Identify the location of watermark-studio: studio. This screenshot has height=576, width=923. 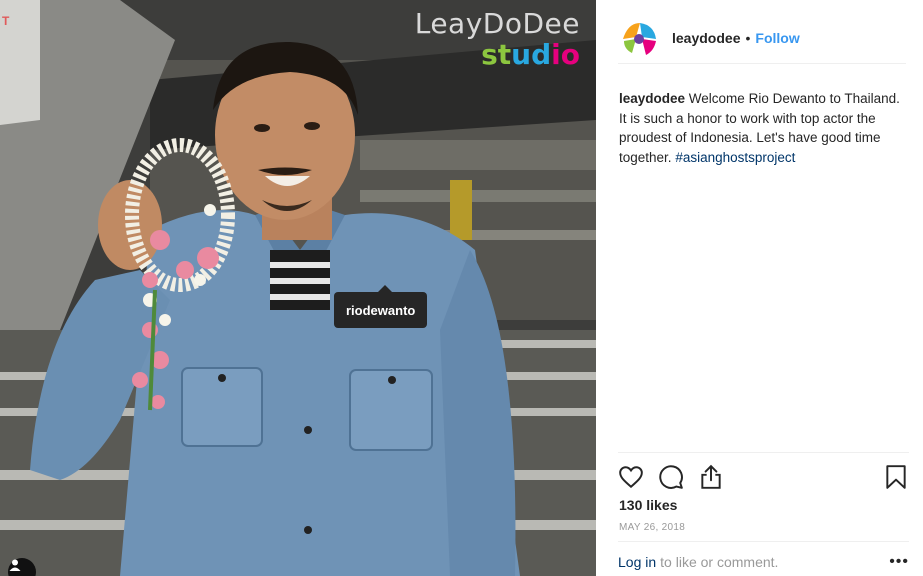
(497, 55).